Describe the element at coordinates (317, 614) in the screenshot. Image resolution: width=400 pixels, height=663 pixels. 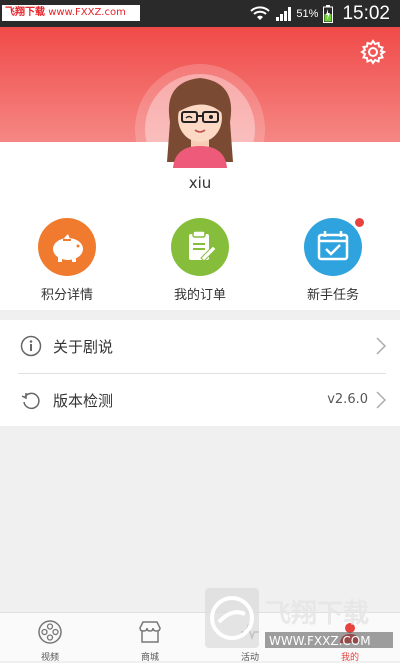
I see `watermark-title: 飞翔下载` at that location.